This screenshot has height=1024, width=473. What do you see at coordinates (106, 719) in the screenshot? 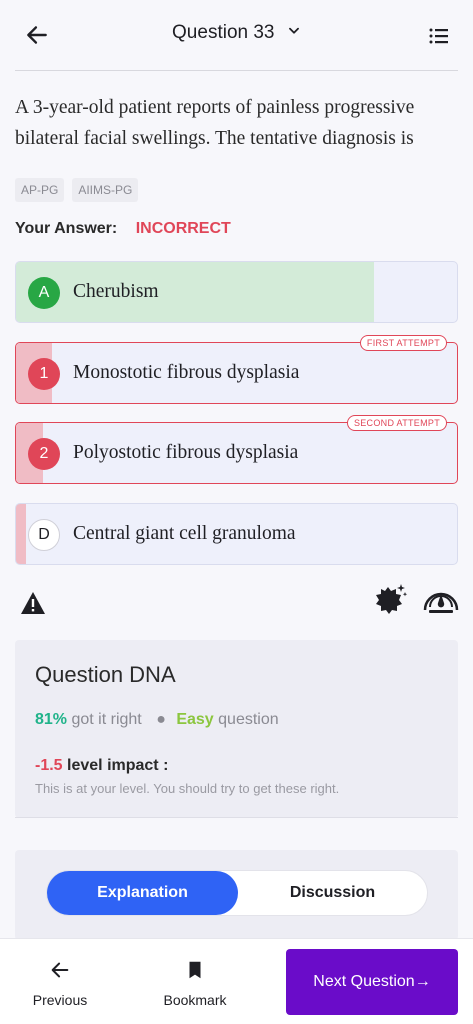
I see `correct-percentage-suffix: got it right` at bounding box center [106, 719].